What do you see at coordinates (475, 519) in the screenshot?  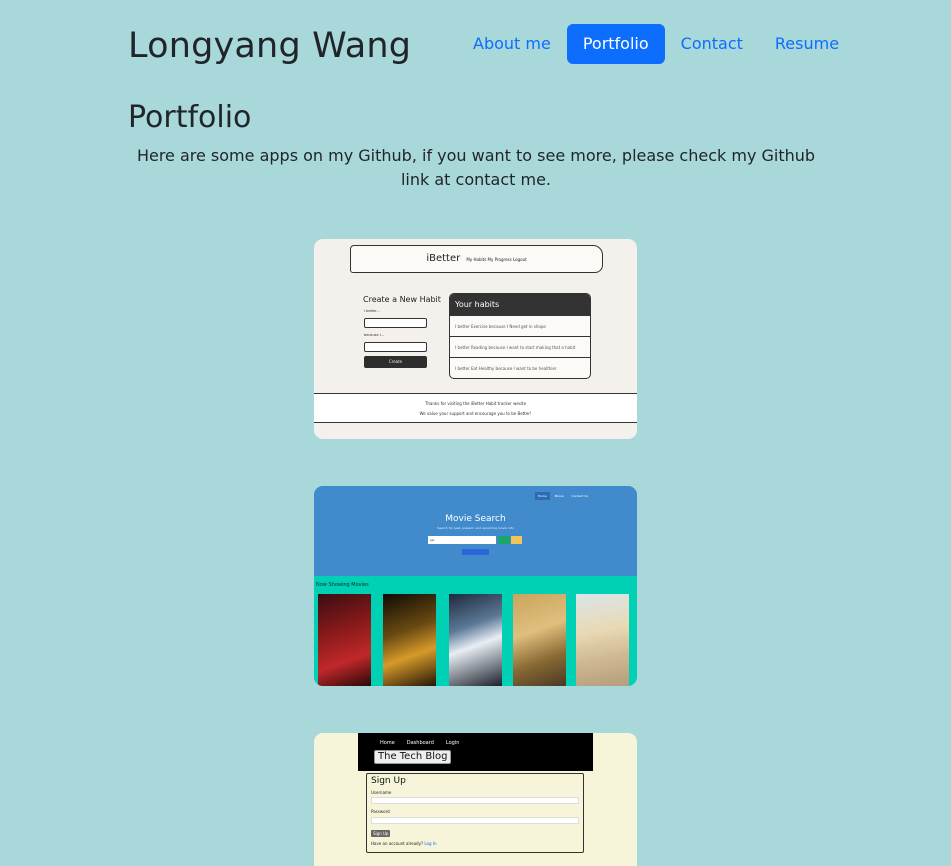 I see `movie-search-title: Movie Search` at bounding box center [475, 519].